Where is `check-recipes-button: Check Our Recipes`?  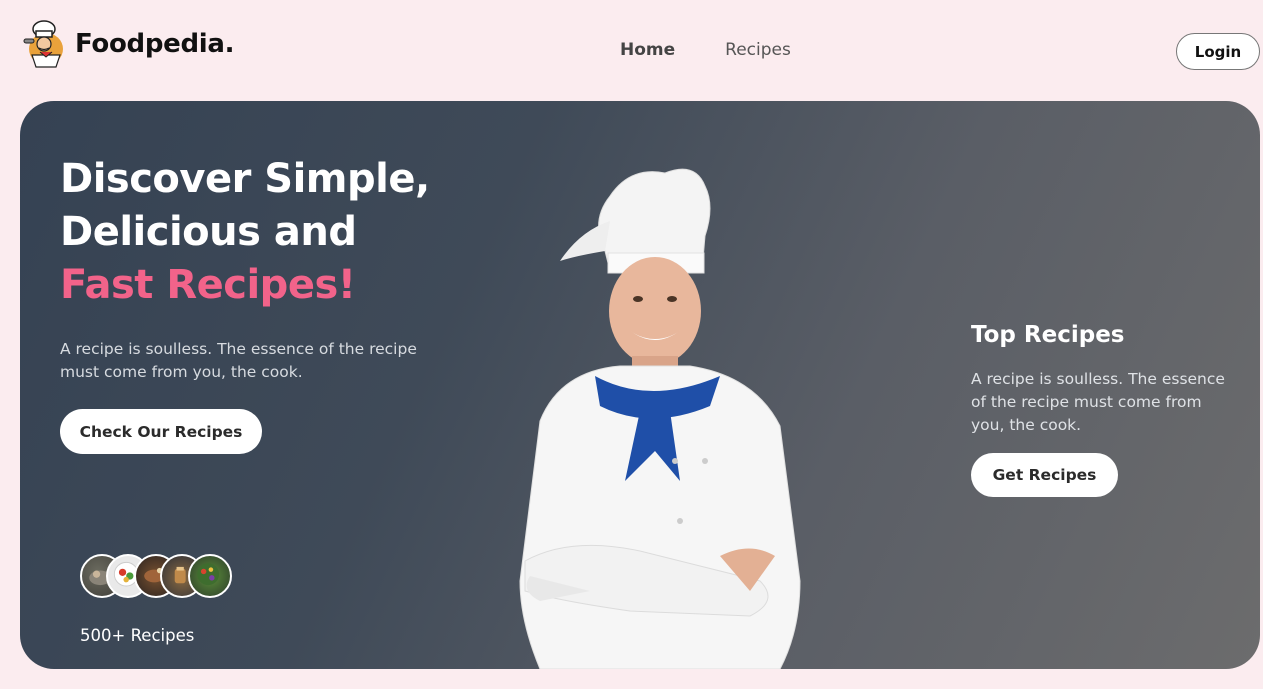
check-recipes-button: Check Our Recipes is located at coordinates (161, 431).